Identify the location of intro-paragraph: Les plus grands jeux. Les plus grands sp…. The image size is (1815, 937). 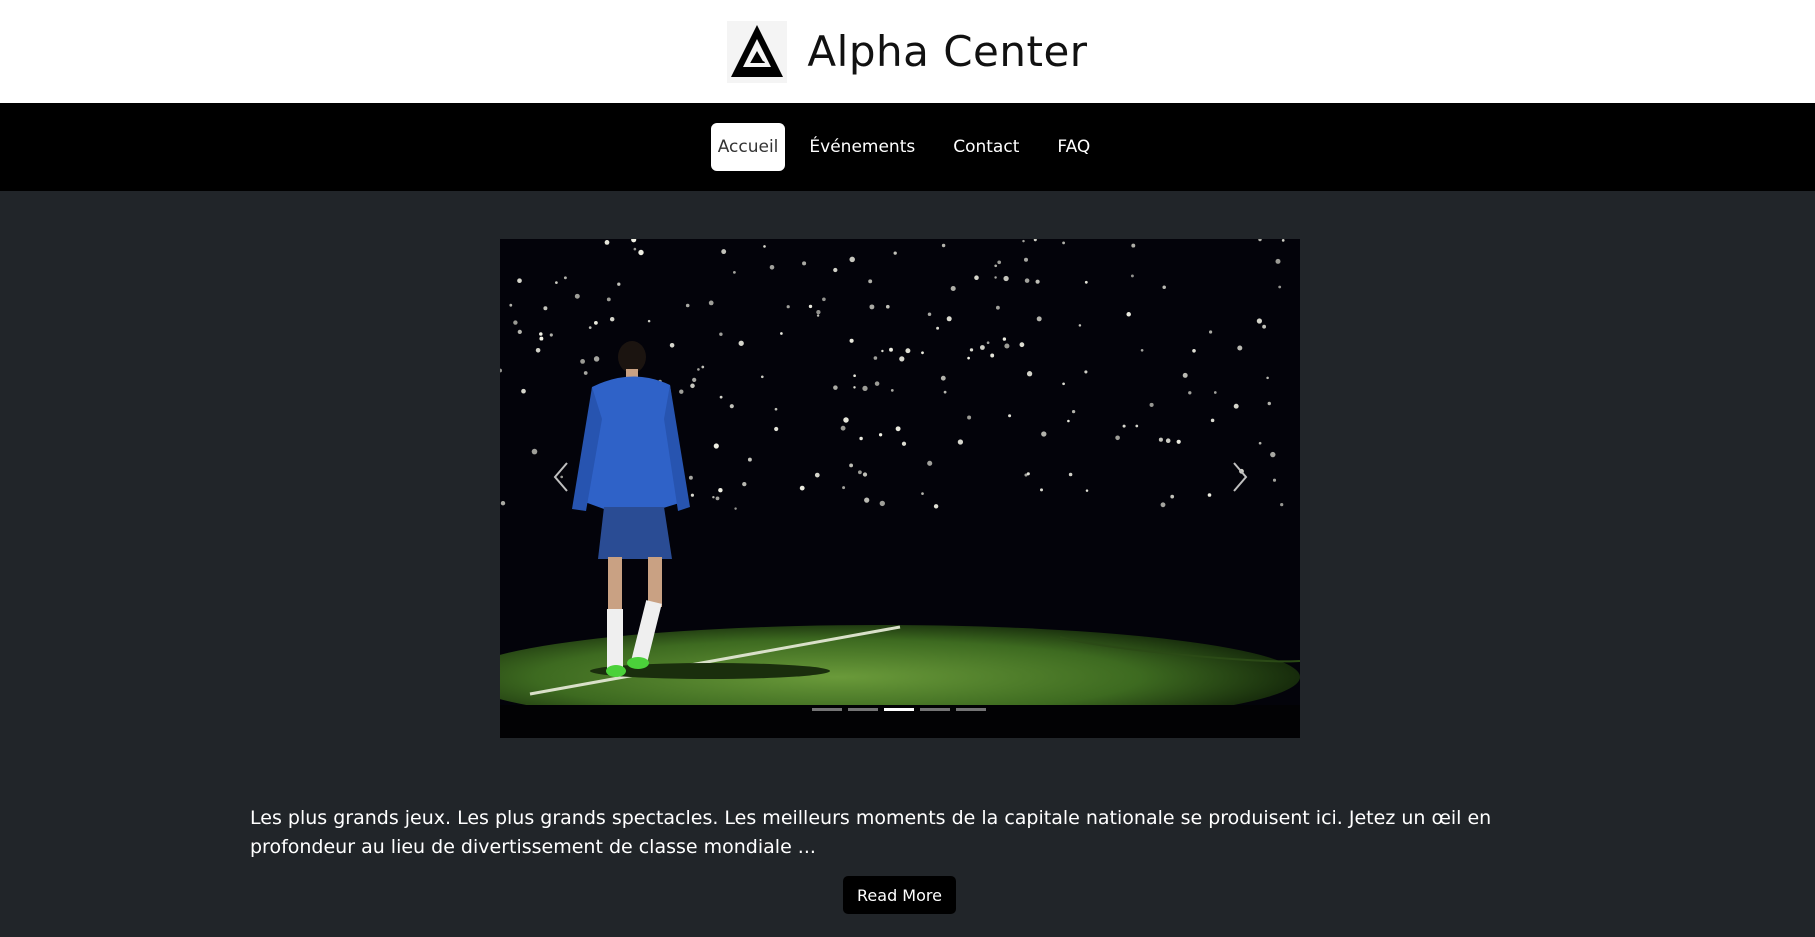
(871, 832).